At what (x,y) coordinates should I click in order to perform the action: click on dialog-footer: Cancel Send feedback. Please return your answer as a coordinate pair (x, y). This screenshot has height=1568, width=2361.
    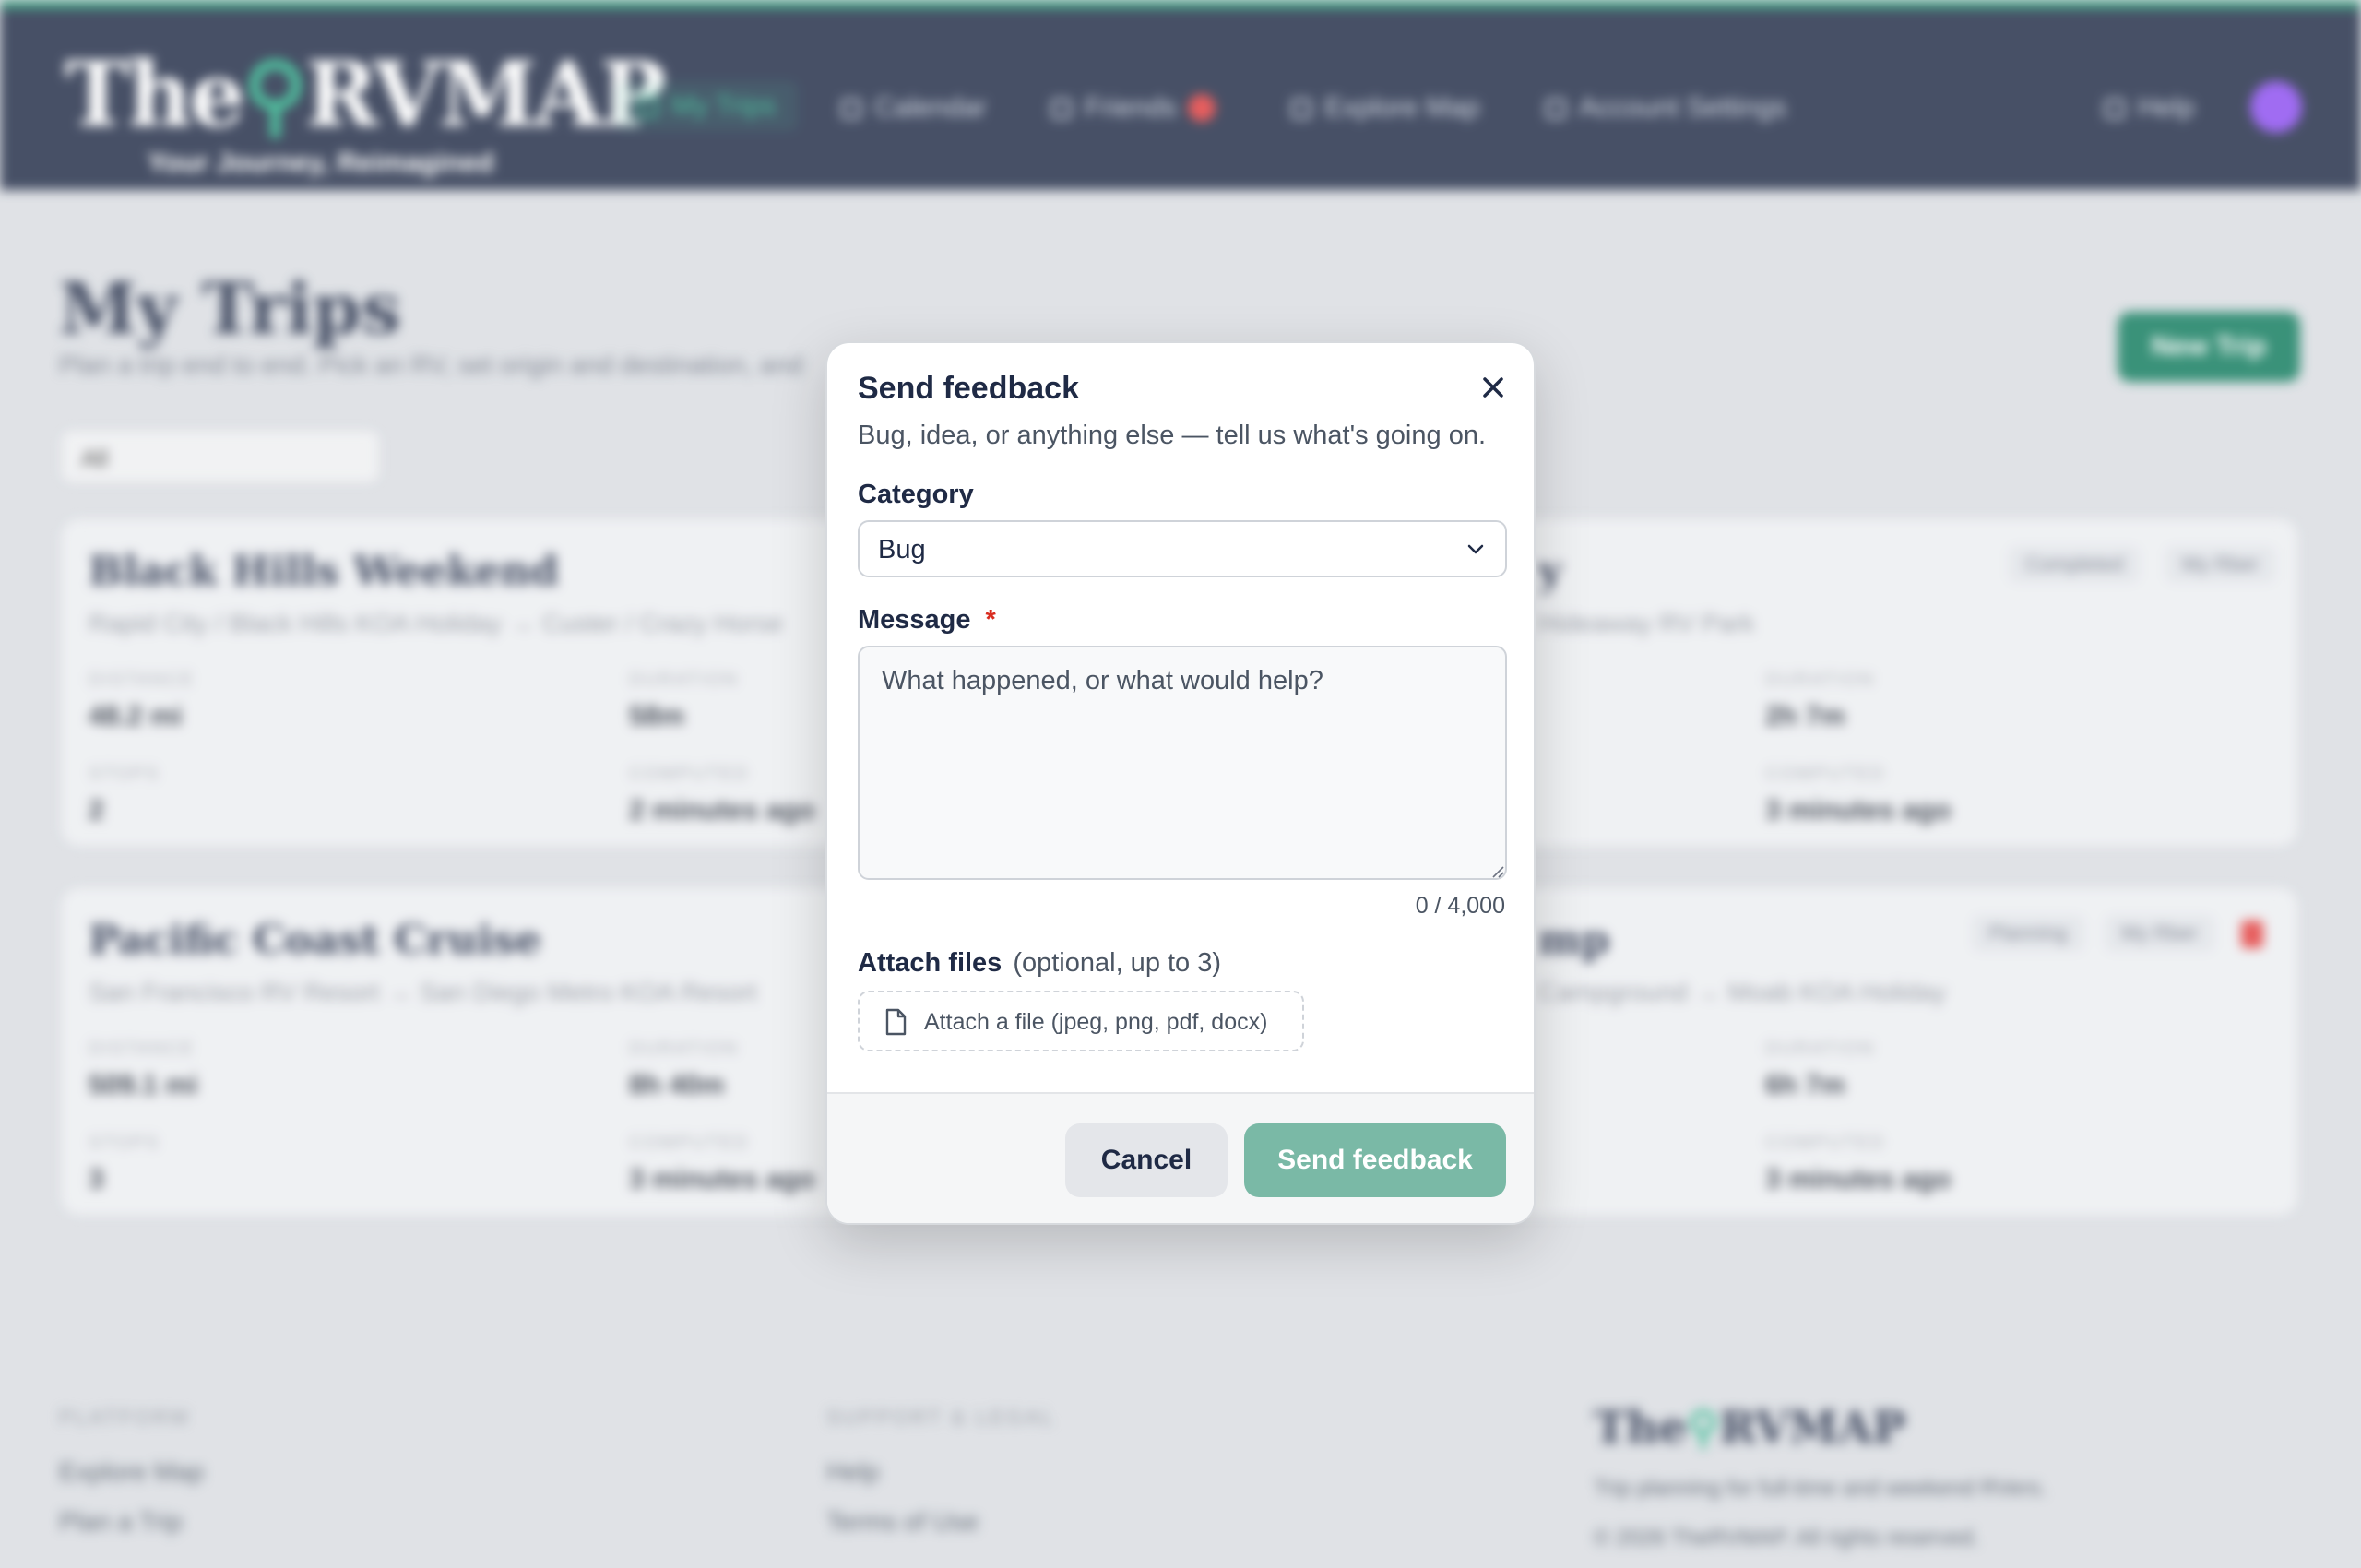
    Looking at the image, I should click on (1180, 1157).